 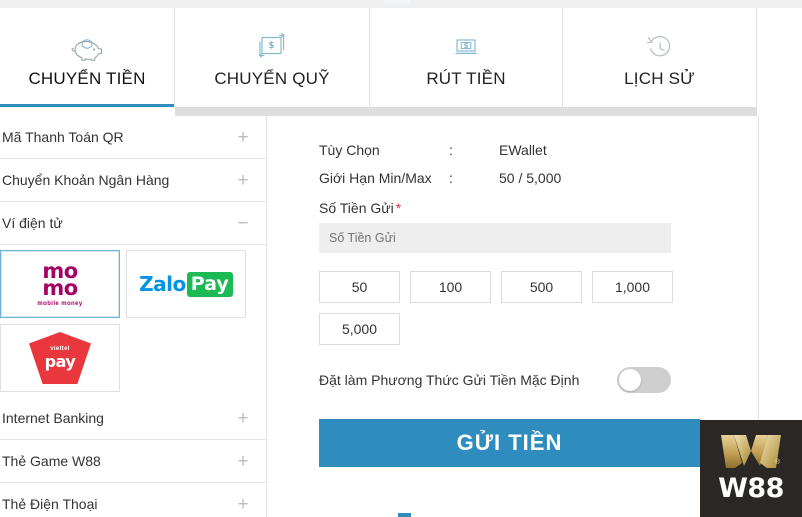 What do you see at coordinates (777, 462) in the screenshot?
I see `registered-trademark-icon: ®` at bounding box center [777, 462].